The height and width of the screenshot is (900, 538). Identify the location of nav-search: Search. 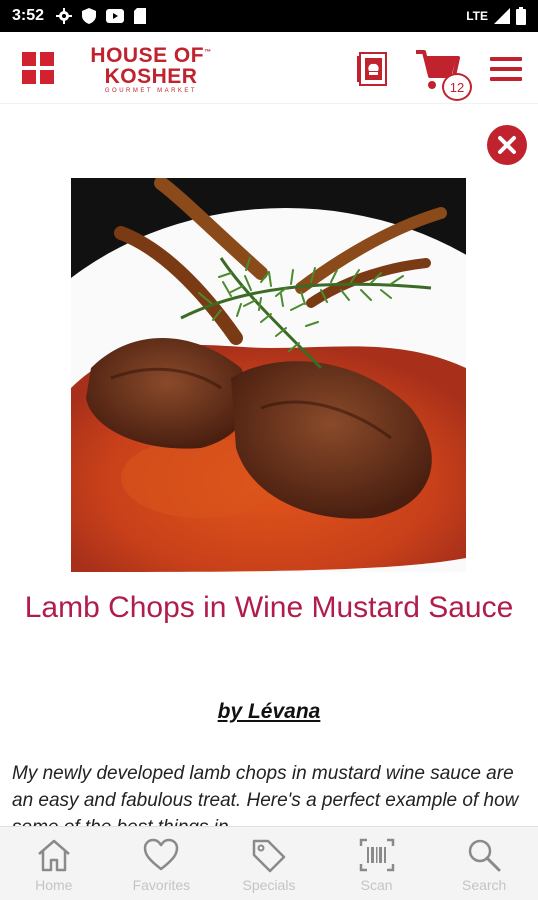
(484, 863).